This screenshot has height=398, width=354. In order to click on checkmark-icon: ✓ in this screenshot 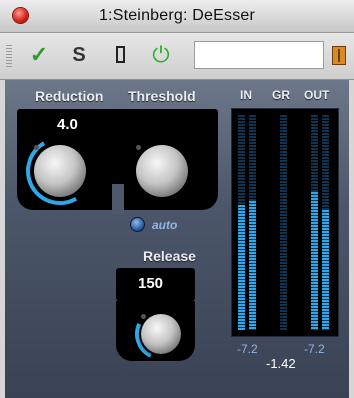, I will do `click(39, 54)`.